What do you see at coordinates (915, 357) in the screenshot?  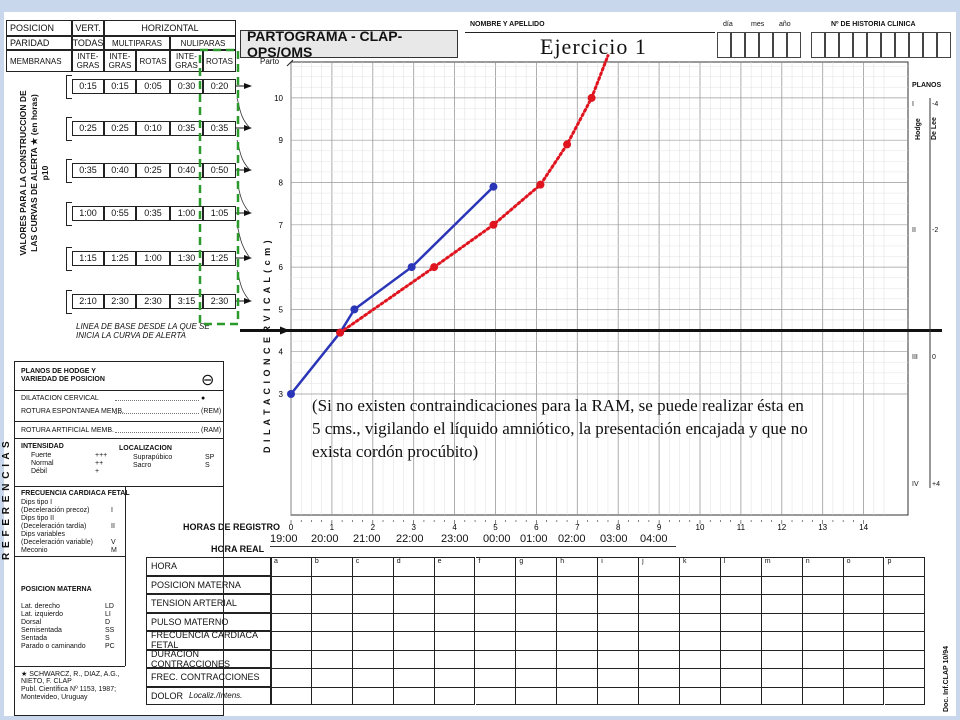 I see `plano-roman: III` at bounding box center [915, 357].